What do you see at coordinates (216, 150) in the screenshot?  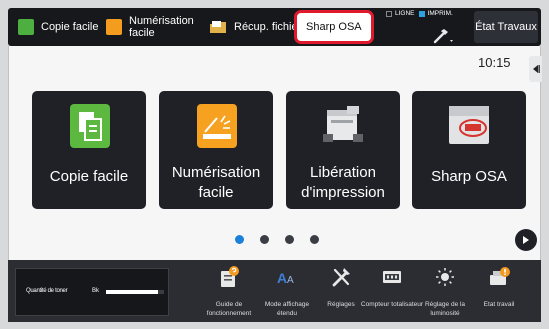 I see `tile-numerisation-facile: Numérisation facile` at bounding box center [216, 150].